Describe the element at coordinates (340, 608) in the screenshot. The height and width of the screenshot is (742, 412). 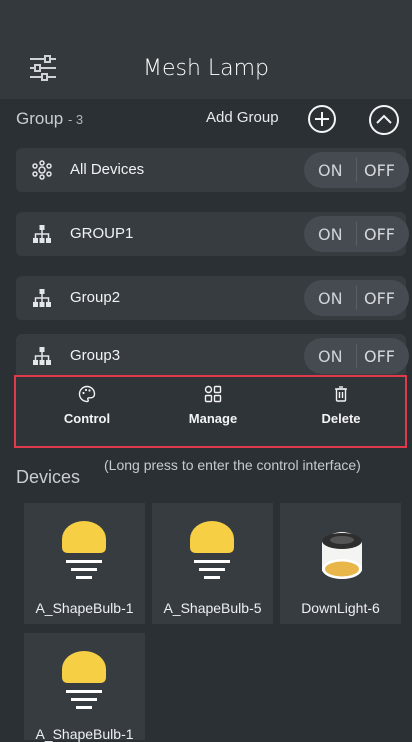
I see `device-label: DownLight-6` at that location.